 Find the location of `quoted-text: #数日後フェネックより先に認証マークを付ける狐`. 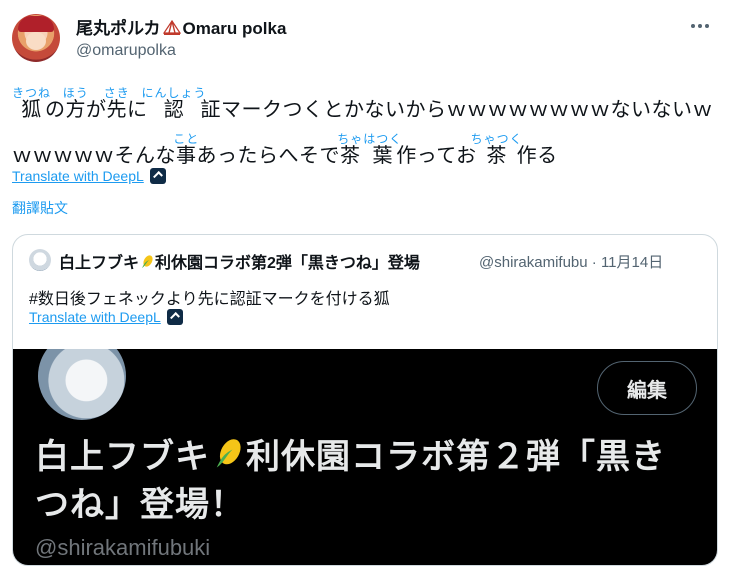

quoted-text: #数日後フェネックより先に認証マークを付ける狐 is located at coordinates (209, 299).